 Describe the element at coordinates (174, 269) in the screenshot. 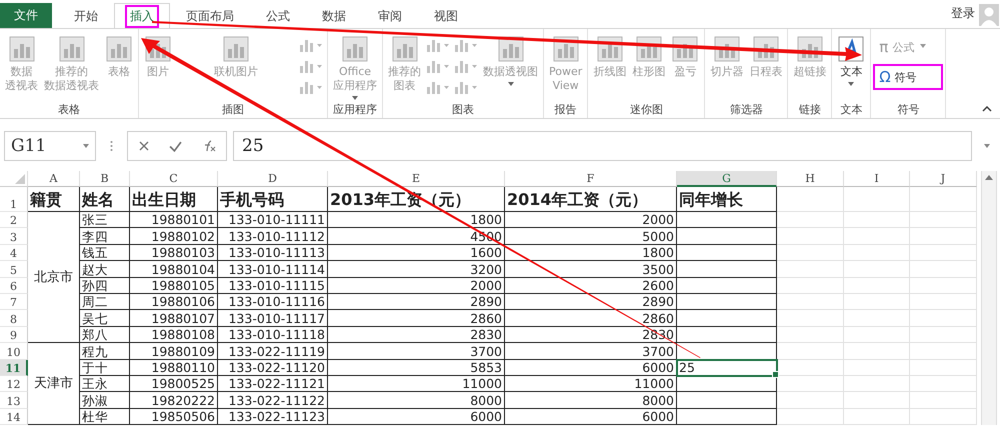

I see `table-cell: 19880104` at that location.